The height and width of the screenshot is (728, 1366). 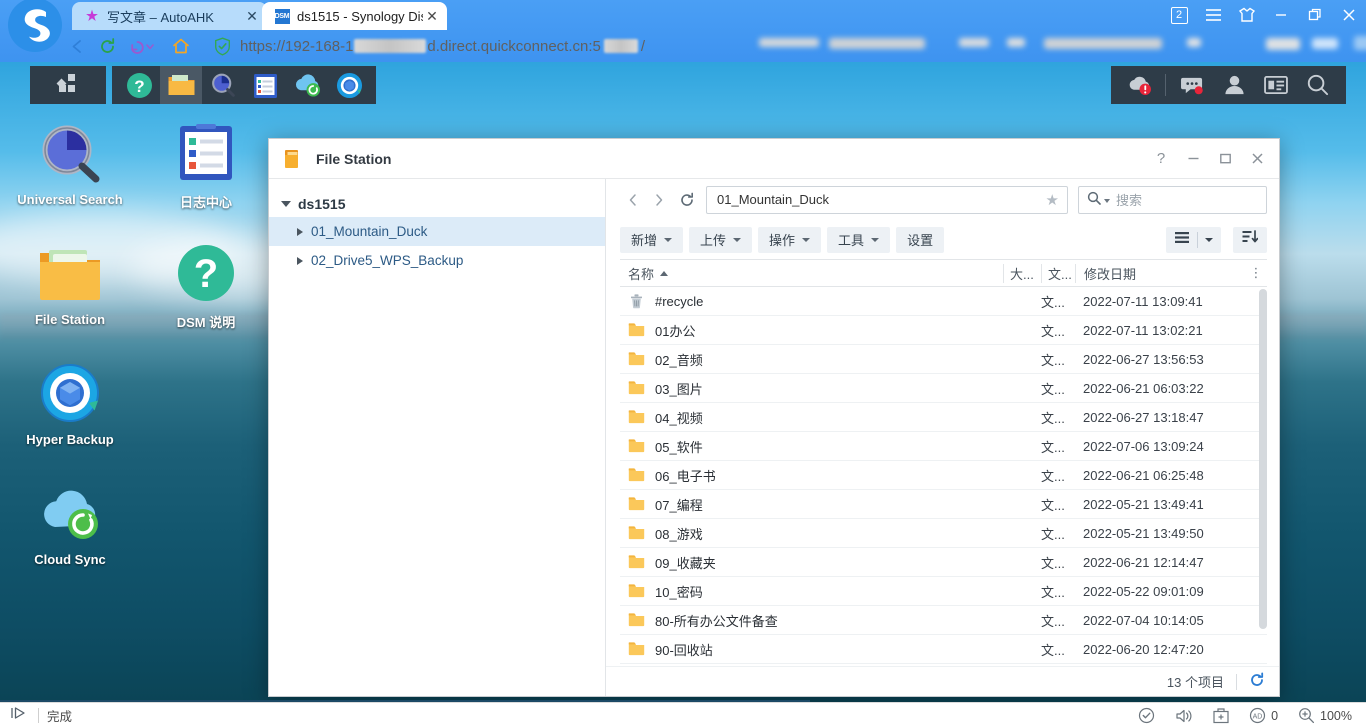 I want to click on toolbar-settings-button: 设置, so click(x=920, y=239).